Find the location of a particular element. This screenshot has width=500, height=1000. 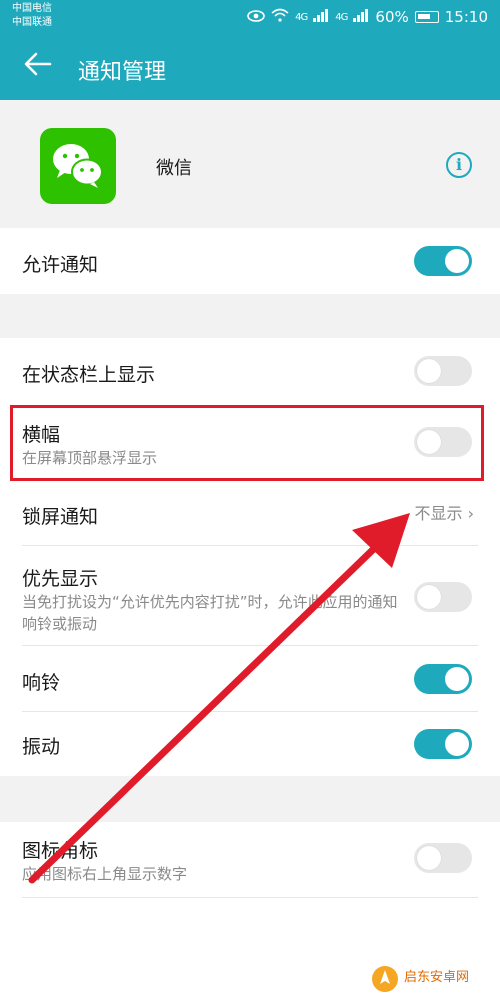

carrier-2: 中国联通 is located at coordinates (32, 22).